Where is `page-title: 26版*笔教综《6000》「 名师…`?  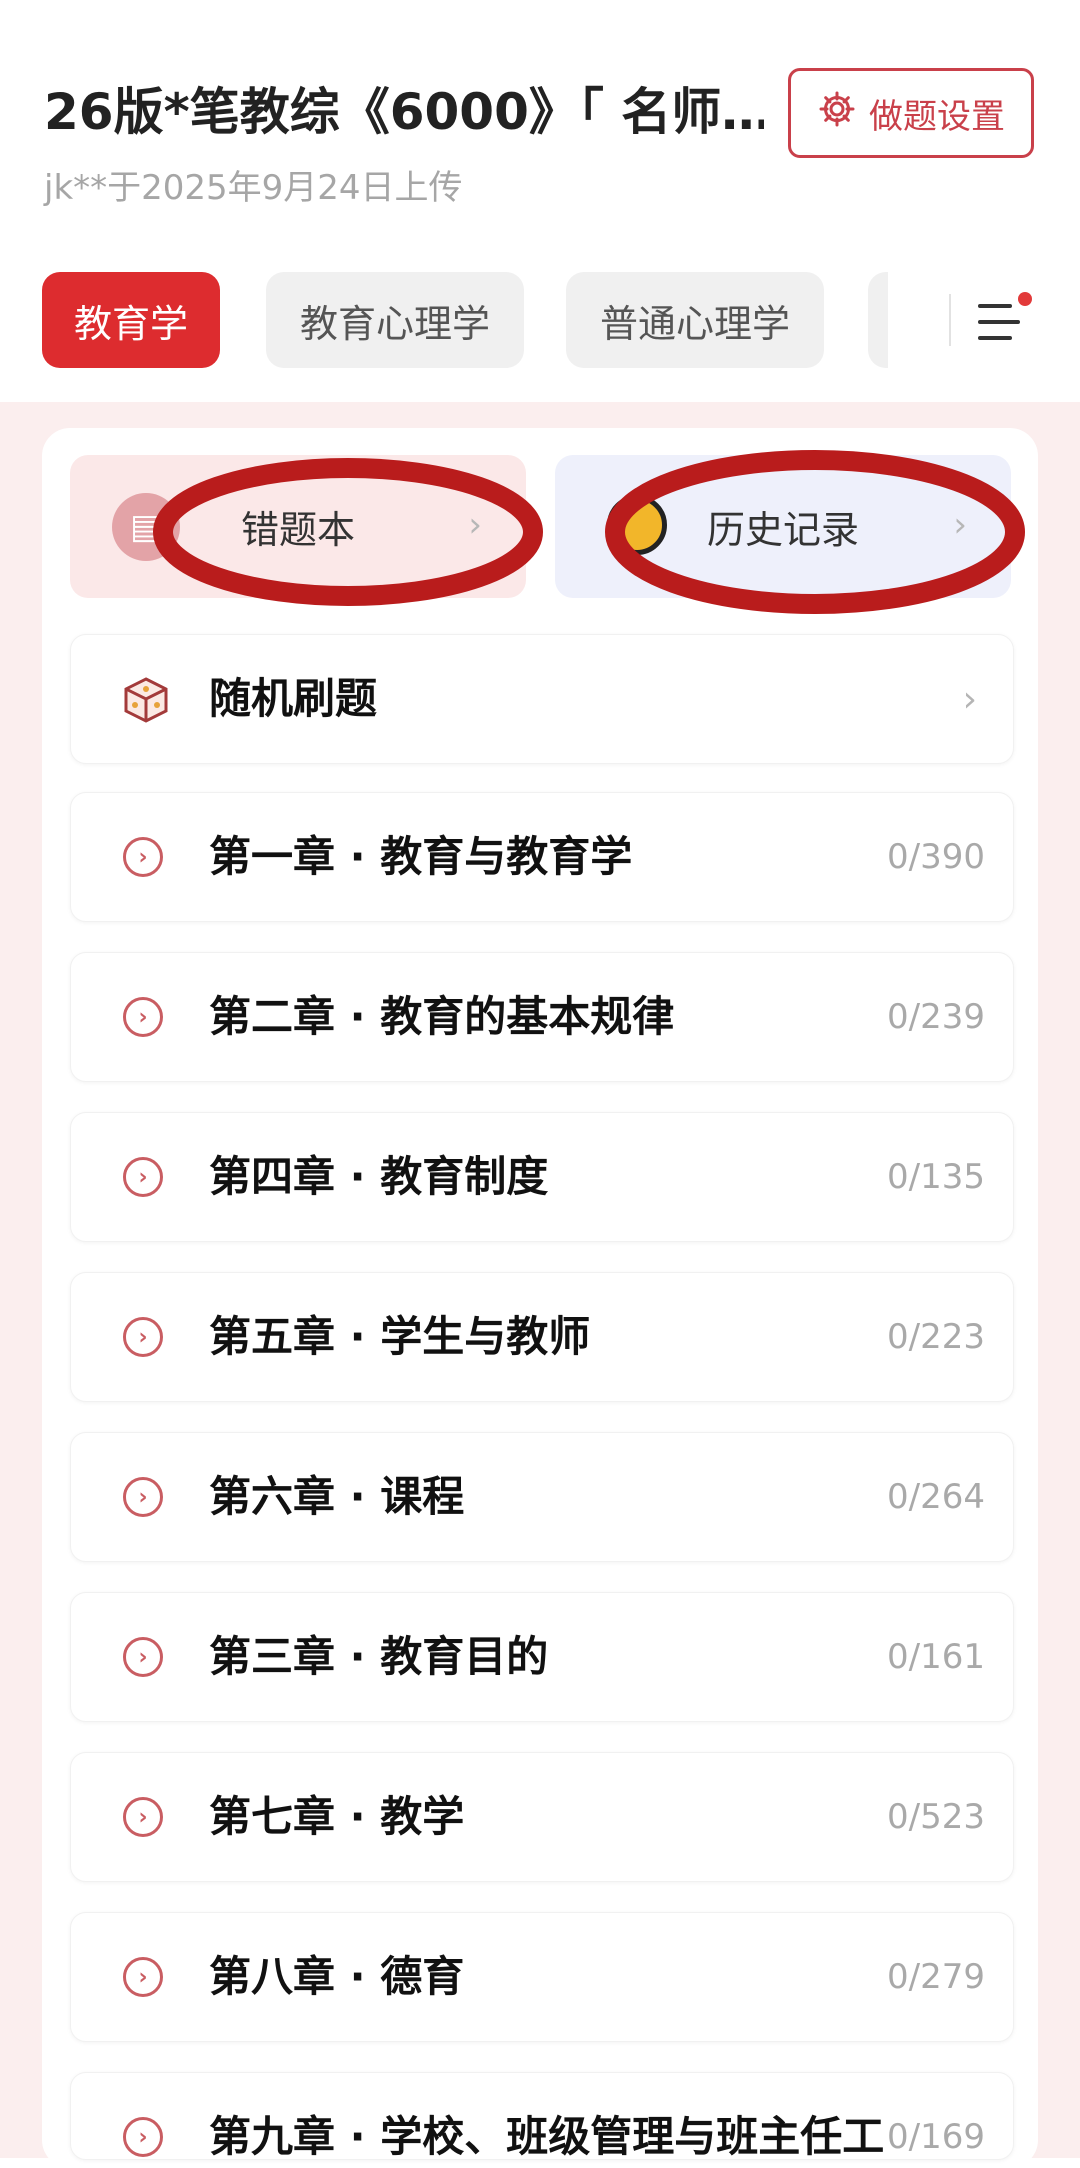 page-title: 26版*笔教综《6000》「 名师… is located at coordinates (404, 112).